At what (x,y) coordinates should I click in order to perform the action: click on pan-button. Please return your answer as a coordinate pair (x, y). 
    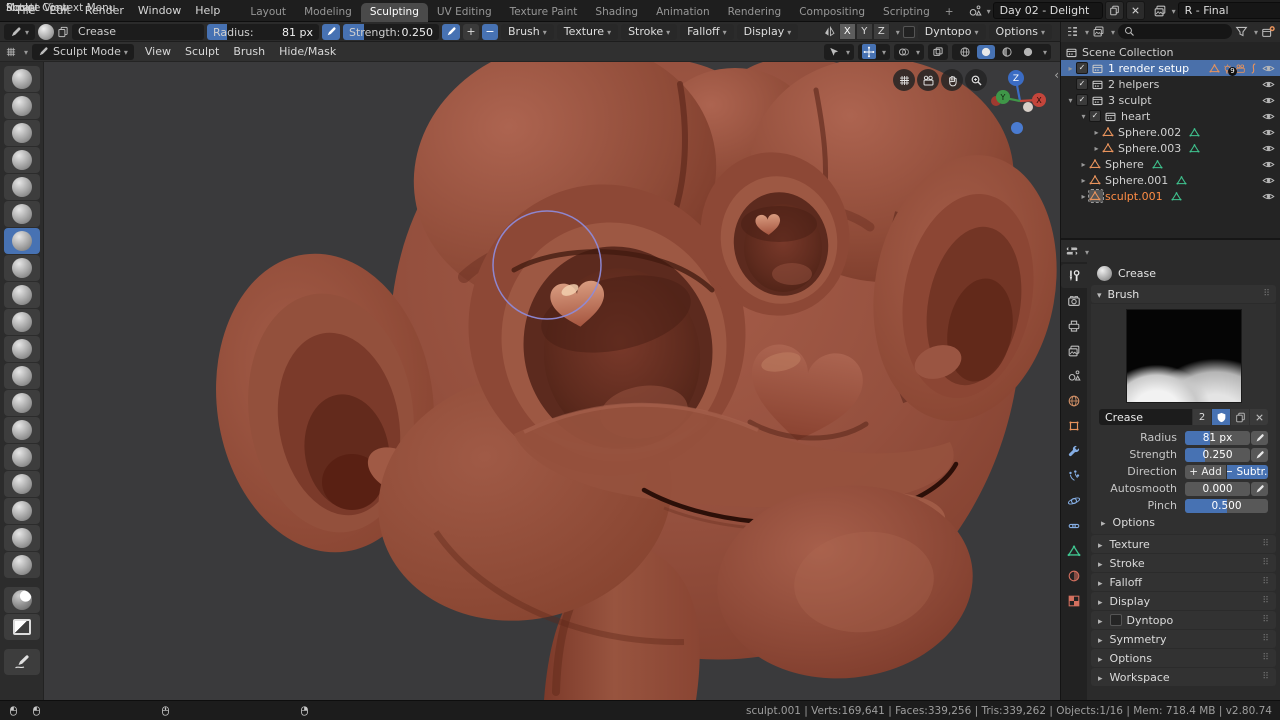
    Looking at the image, I should click on (952, 80).